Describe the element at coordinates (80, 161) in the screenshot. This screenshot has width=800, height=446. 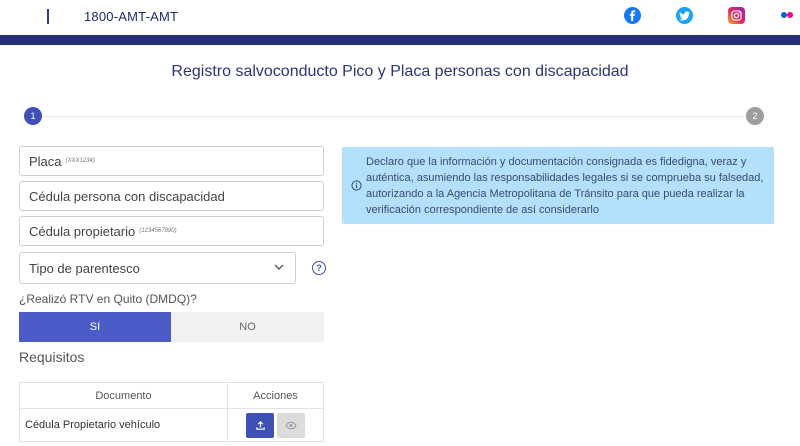
I see `placa-hint: (XXX1234)` at that location.